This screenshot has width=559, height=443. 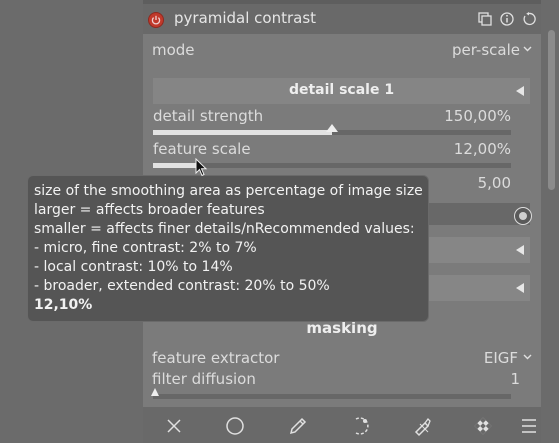 What do you see at coordinates (331, 393) in the screenshot?
I see `filter-diffusion-slider` at bounding box center [331, 393].